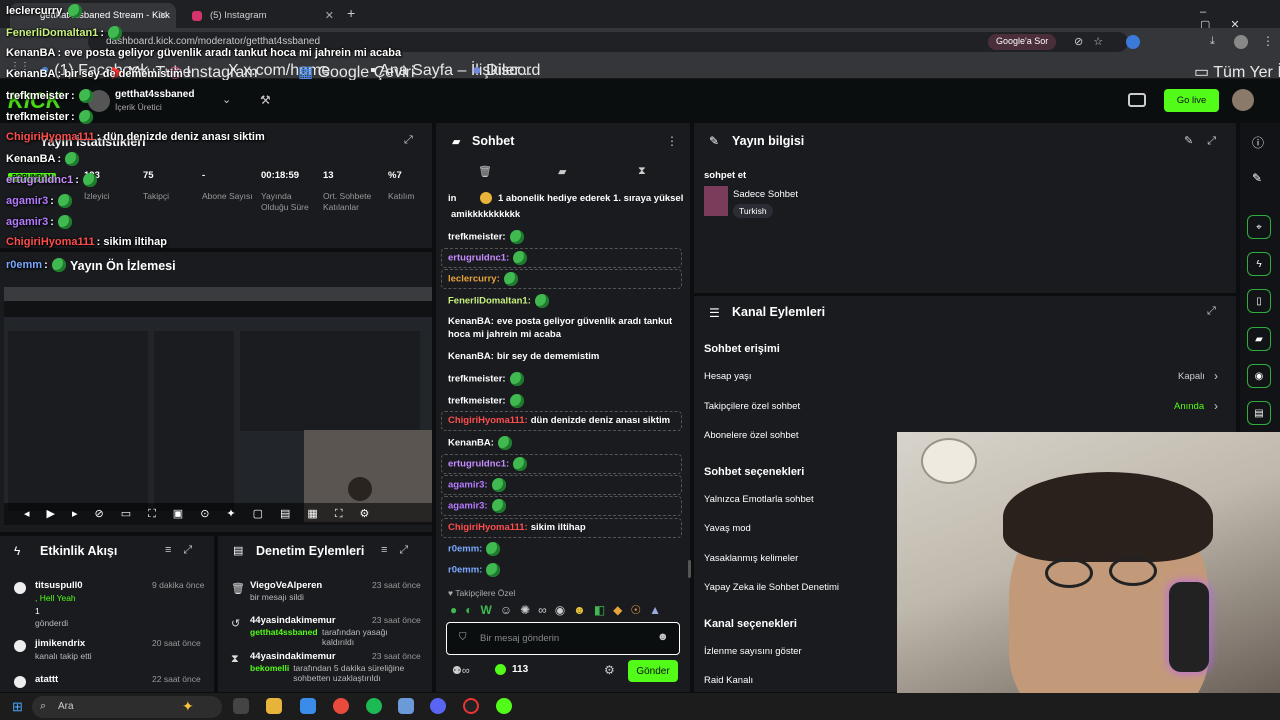  What do you see at coordinates (1258, 142) in the screenshot?
I see `info-icon: ⓘ` at bounding box center [1258, 142].